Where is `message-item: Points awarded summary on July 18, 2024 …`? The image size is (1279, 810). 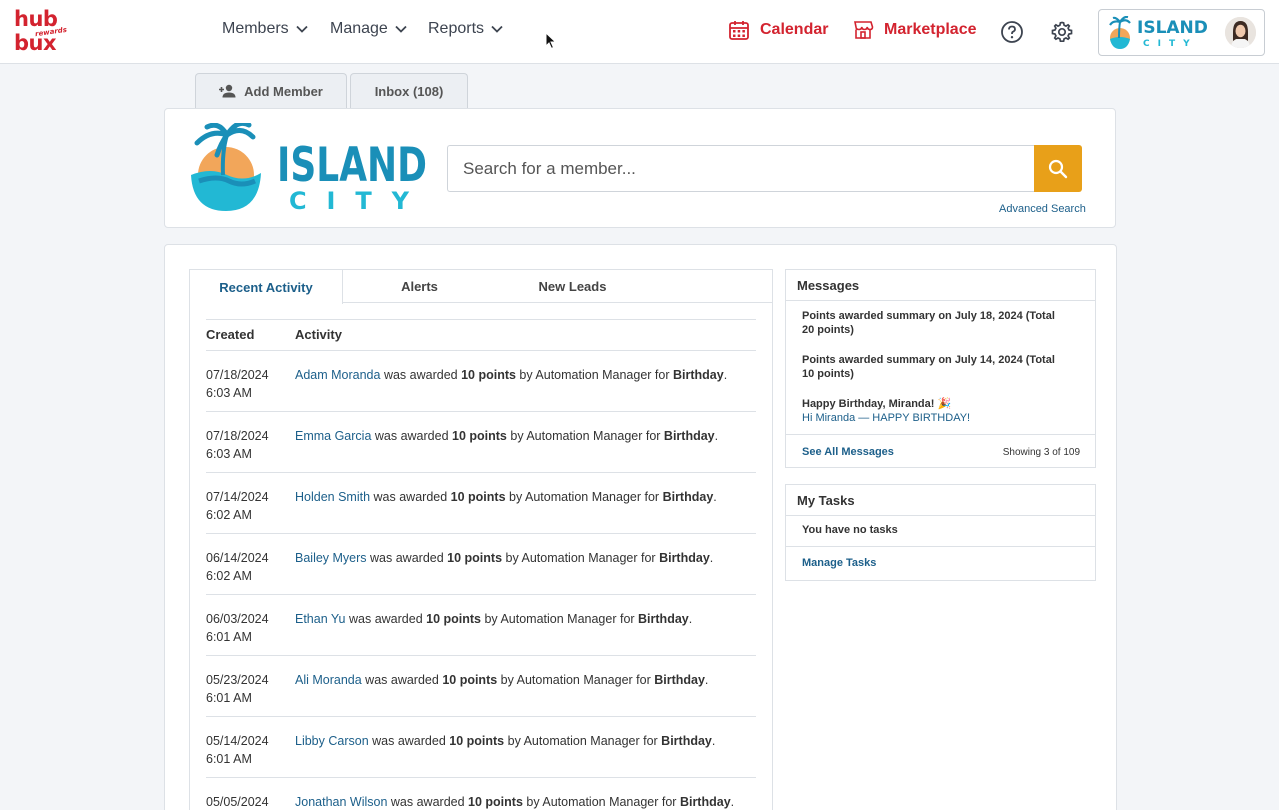 message-item: Points awarded summary on July 18, 2024 … is located at coordinates (928, 323).